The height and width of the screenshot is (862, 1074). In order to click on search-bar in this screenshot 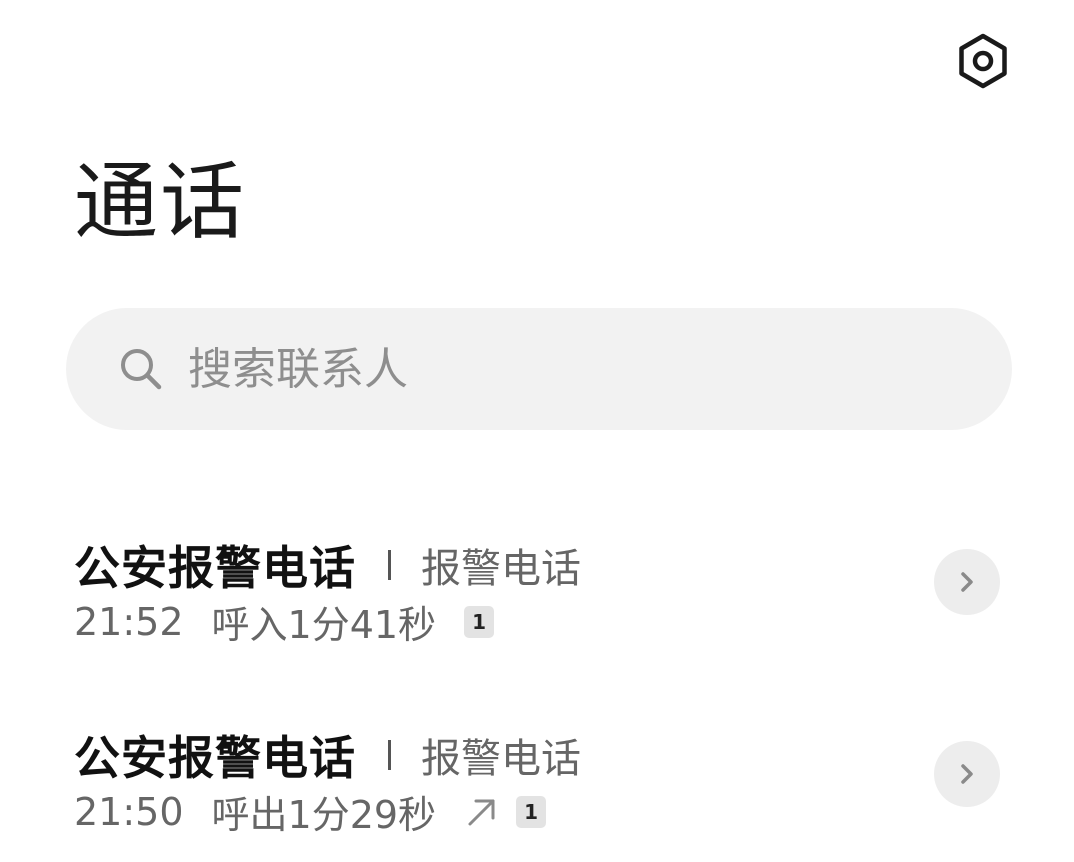, I will do `click(539, 369)`.